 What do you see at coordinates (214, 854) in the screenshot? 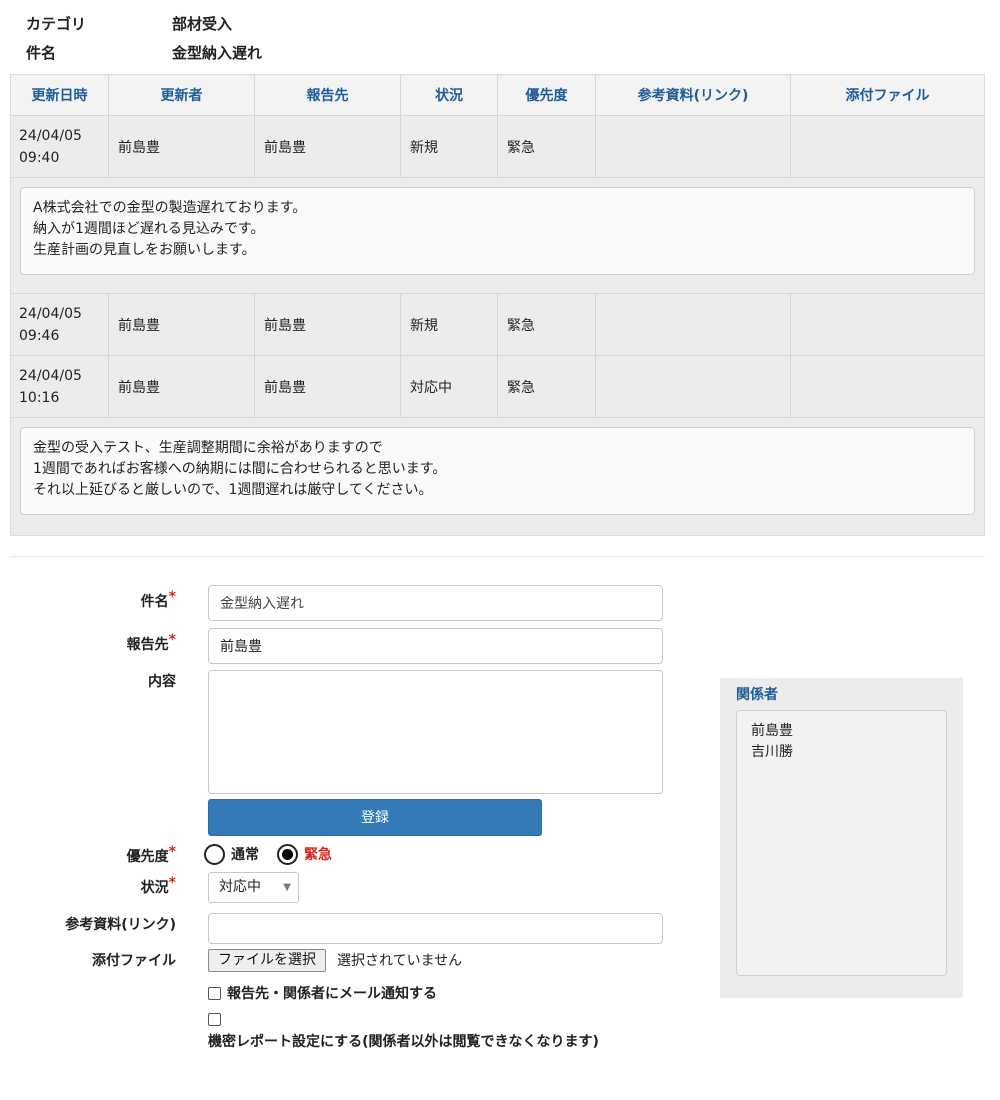
I see `priority-normal-radio` at bounding box center [214, 854].